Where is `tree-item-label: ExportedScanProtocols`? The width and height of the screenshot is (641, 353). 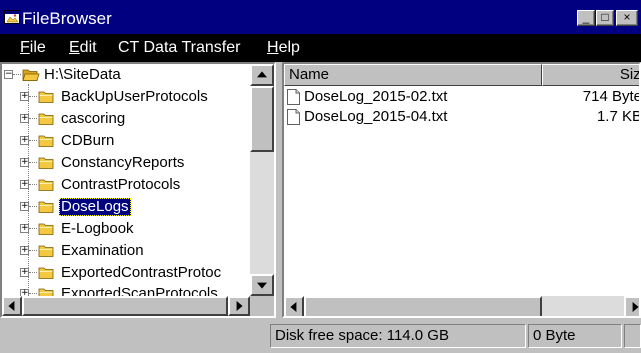 tree-item-label: ExportedScanProtocols is located at coordinates (139, 290).